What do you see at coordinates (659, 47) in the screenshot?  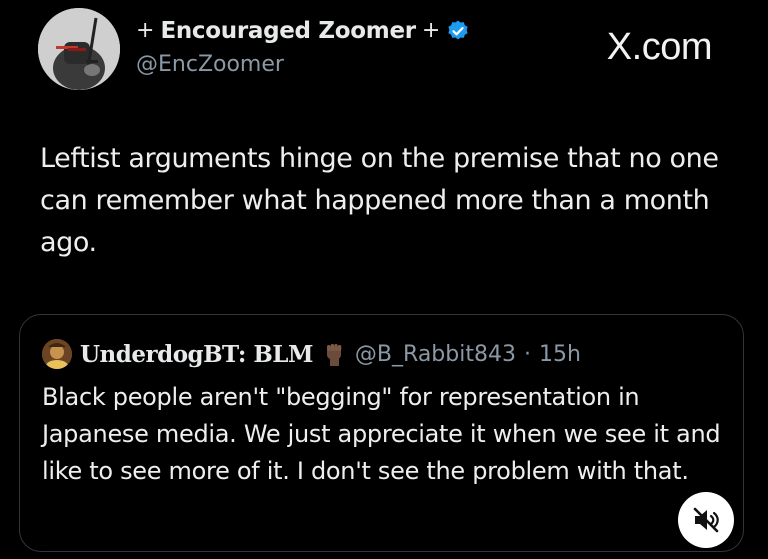 I see `x-brand-watermark: X.com` at bounding box center [659, 47].